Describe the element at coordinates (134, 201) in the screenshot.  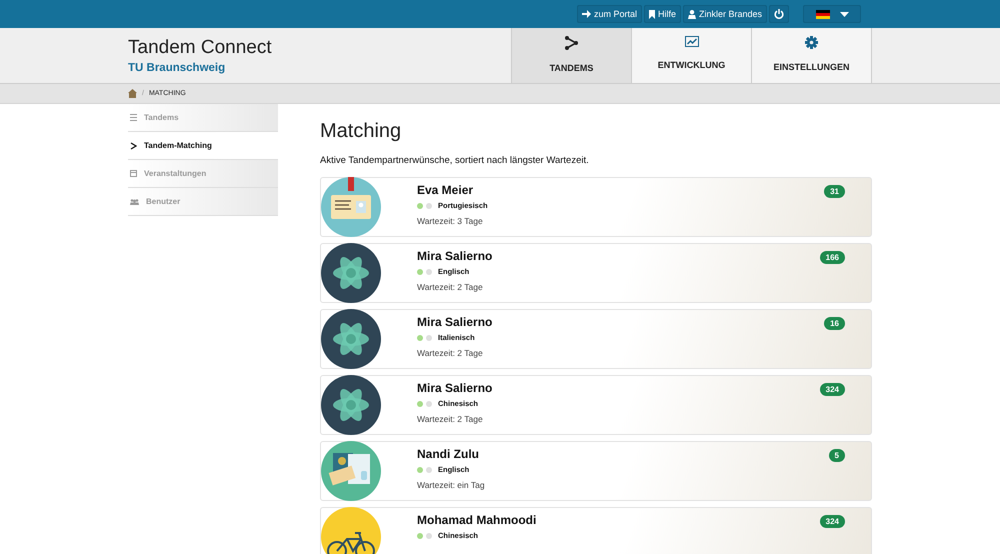
I see `users-icon` at that location.